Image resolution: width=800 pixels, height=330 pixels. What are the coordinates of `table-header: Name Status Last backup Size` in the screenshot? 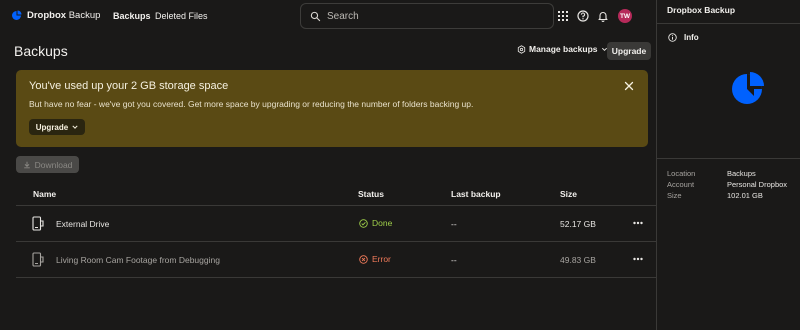 It's located at (336, 194).